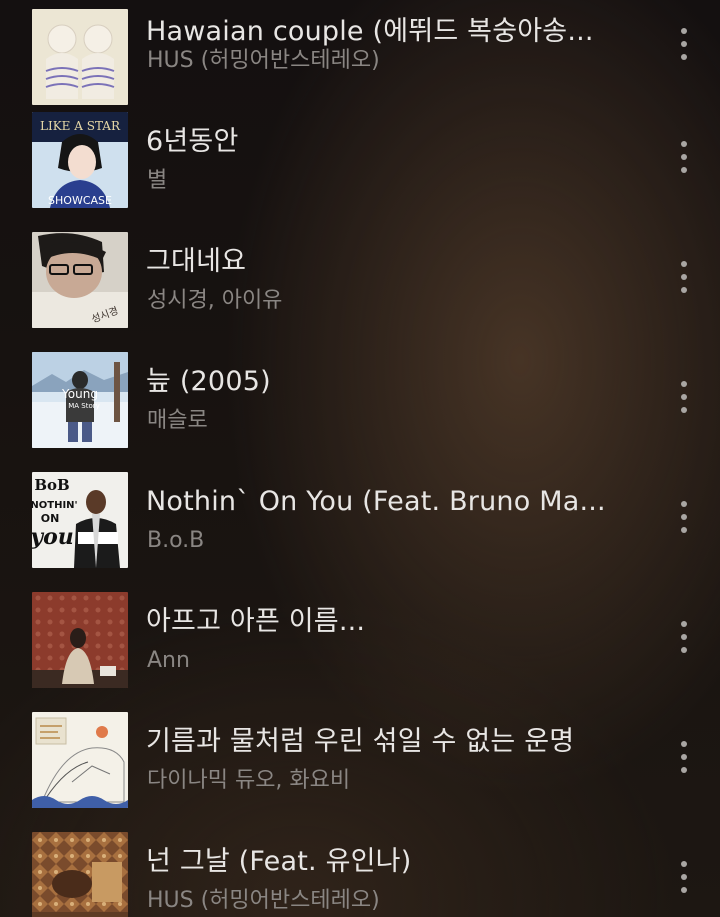 This screenshot has height=917, width=720. Describe the element at coordinates (80, 760) in the screenshot. I see `album-art-dynamic-duo` at that location.